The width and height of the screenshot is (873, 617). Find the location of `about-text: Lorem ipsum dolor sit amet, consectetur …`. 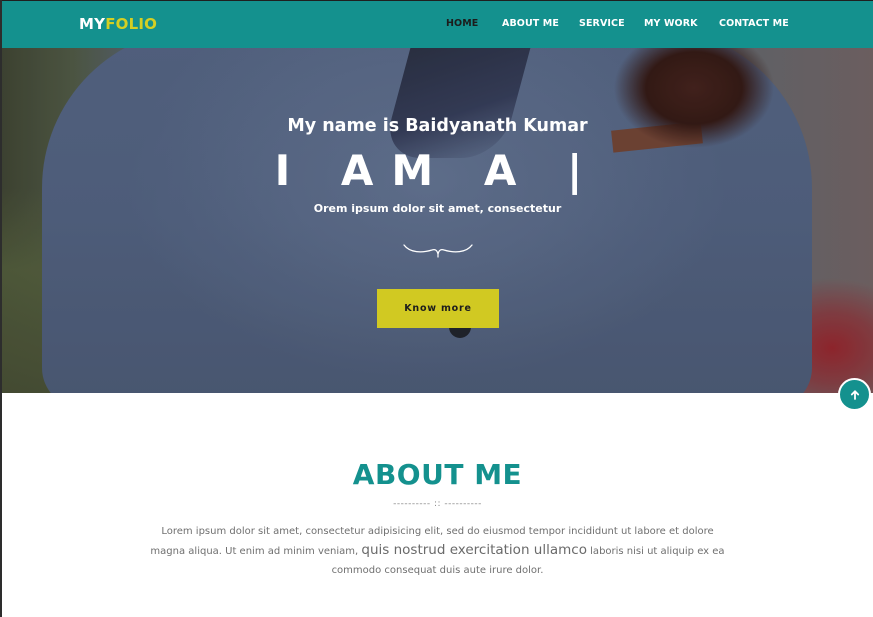

about-text: Lorem ipsum dolor sit amet, consectetur … is located at coordinates (437, 551).